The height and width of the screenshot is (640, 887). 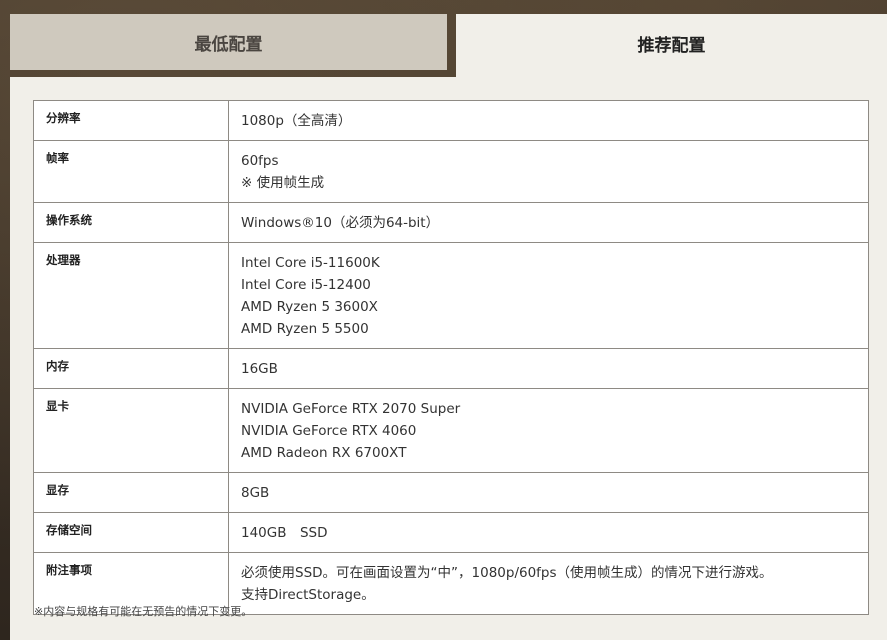 What do you see at coordinates (309, 307) in the screenshot?
I see `value-line: AMD Ryzen 5 3600X` at bounding box center [309, 307].